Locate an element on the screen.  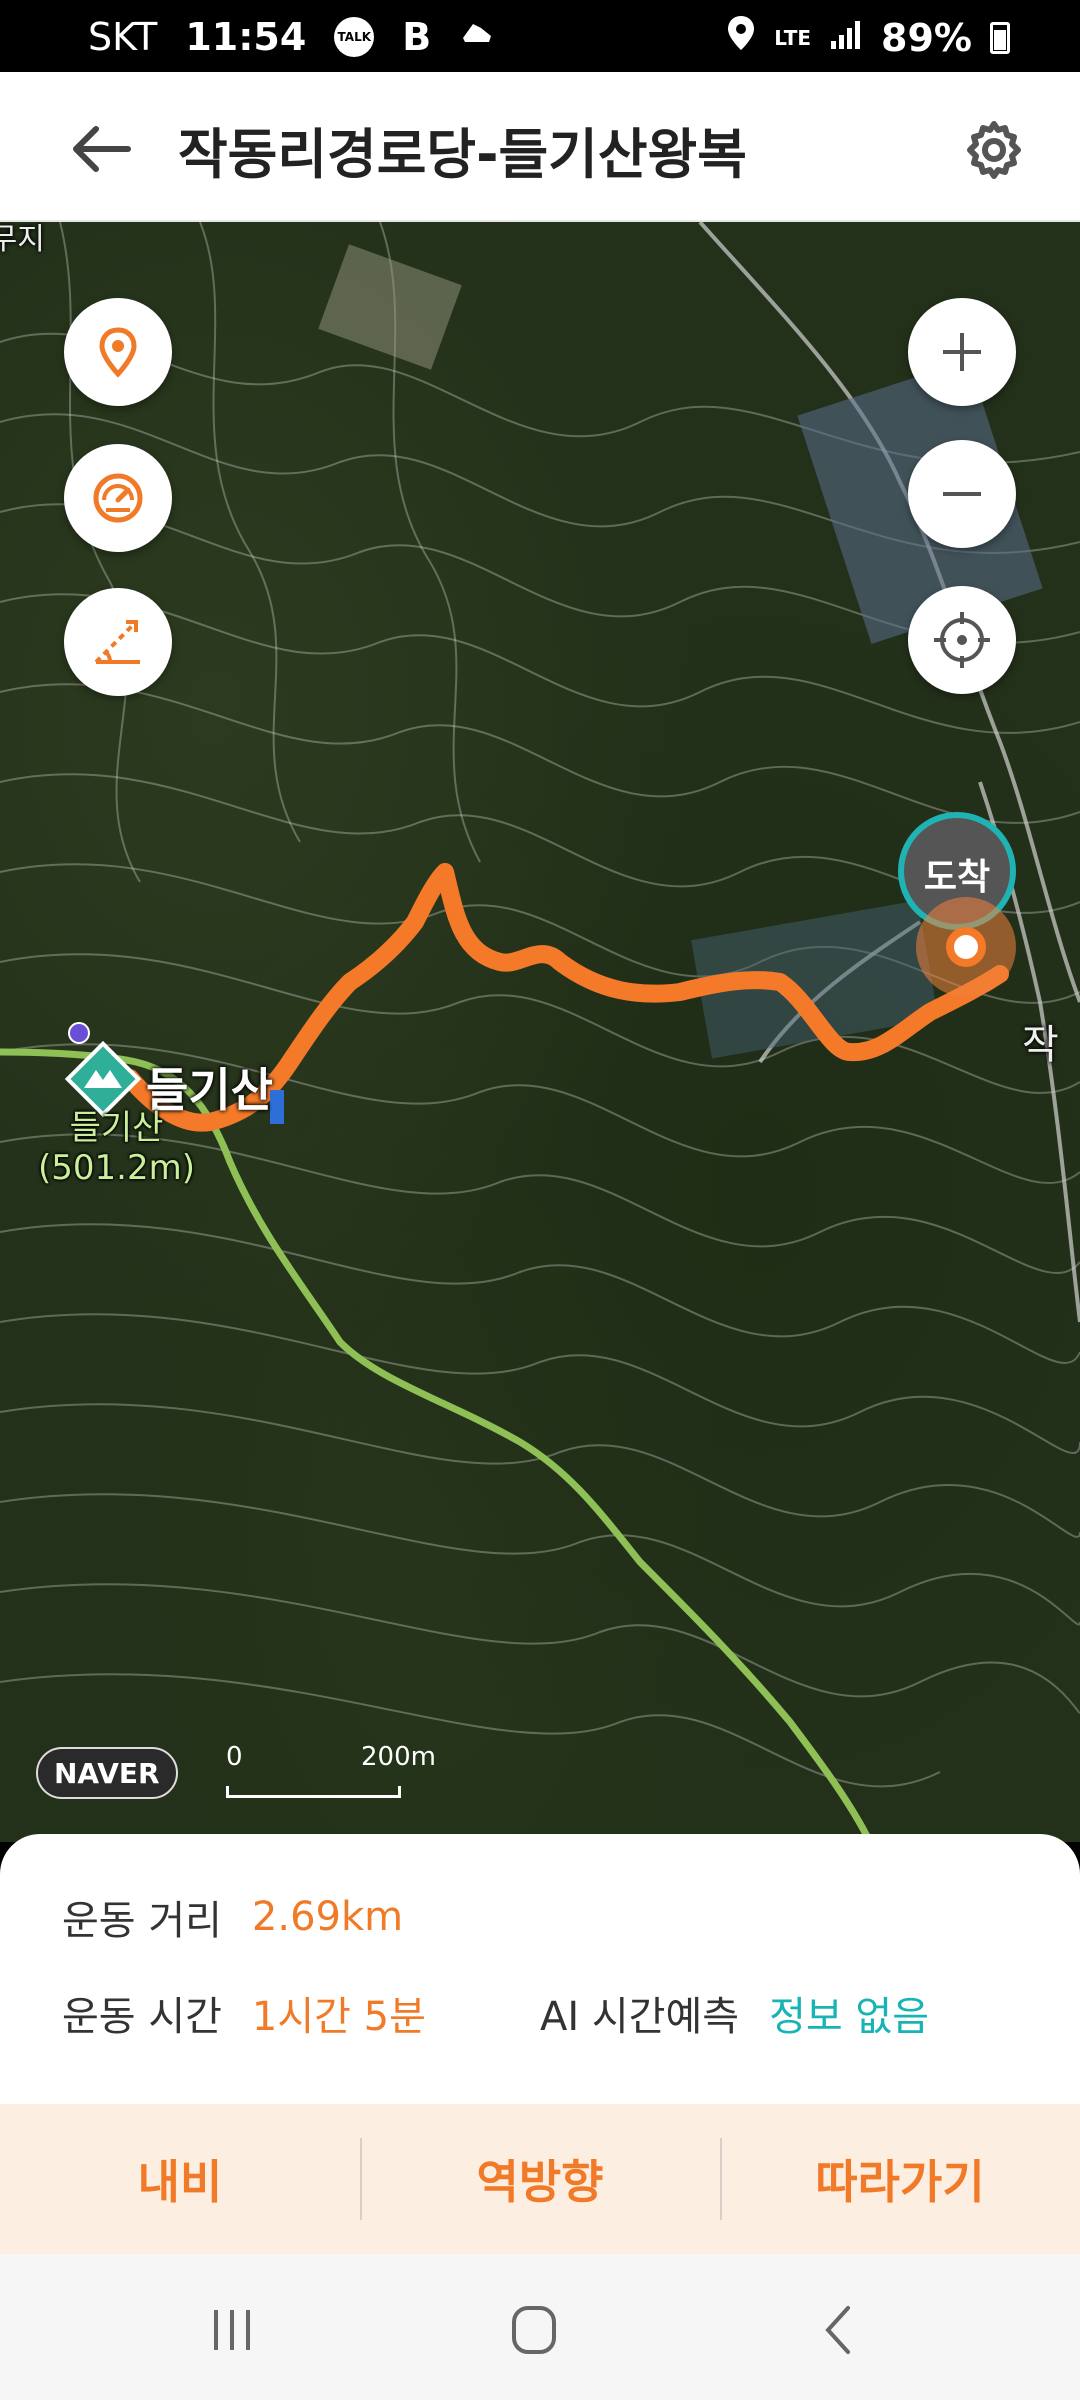
back-button is located at coordinates (100, 149).